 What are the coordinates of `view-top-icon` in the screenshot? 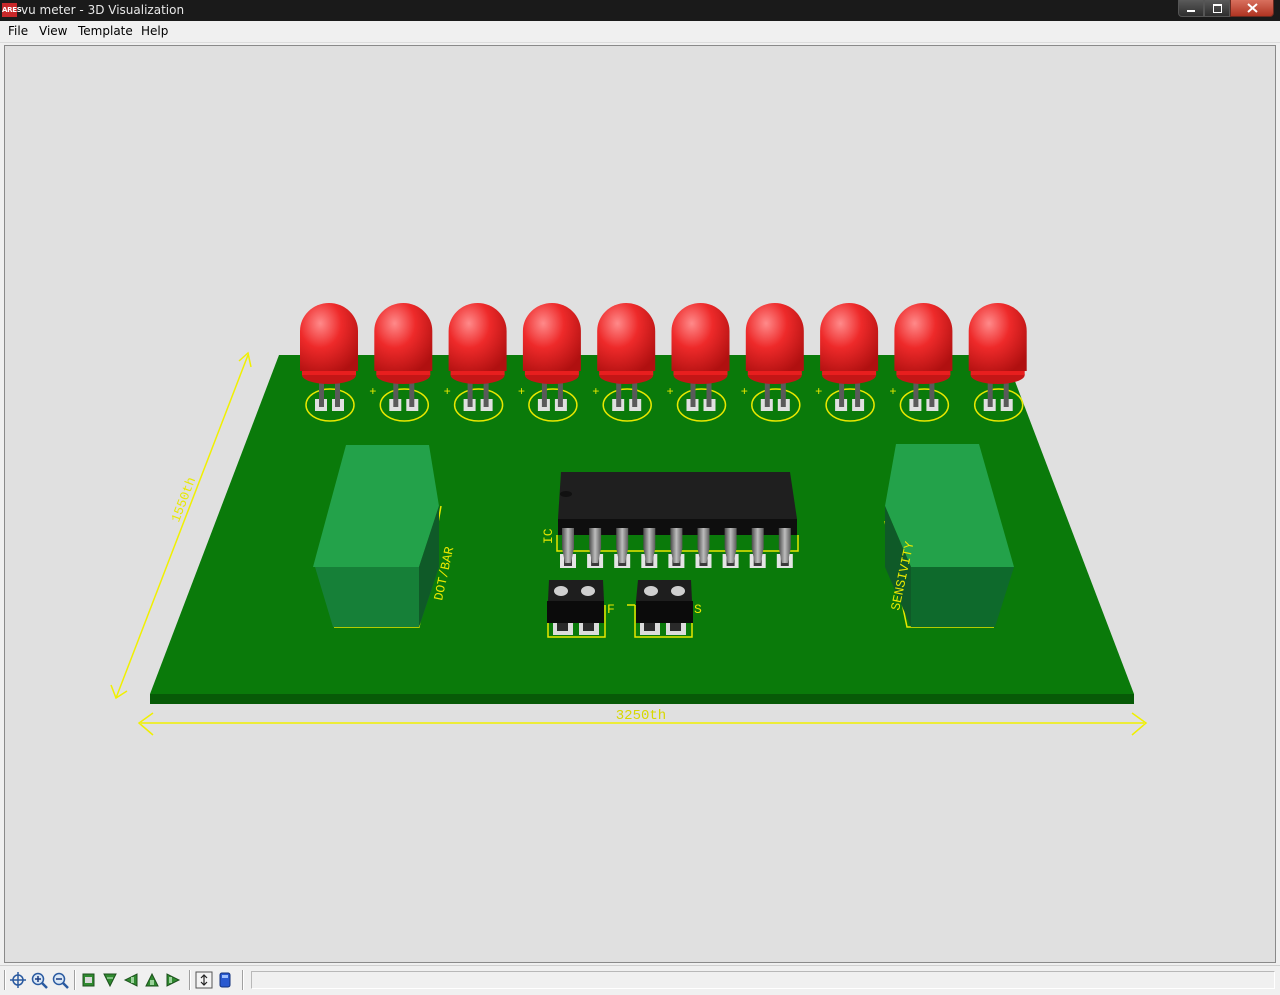 It's located at (110, 980).